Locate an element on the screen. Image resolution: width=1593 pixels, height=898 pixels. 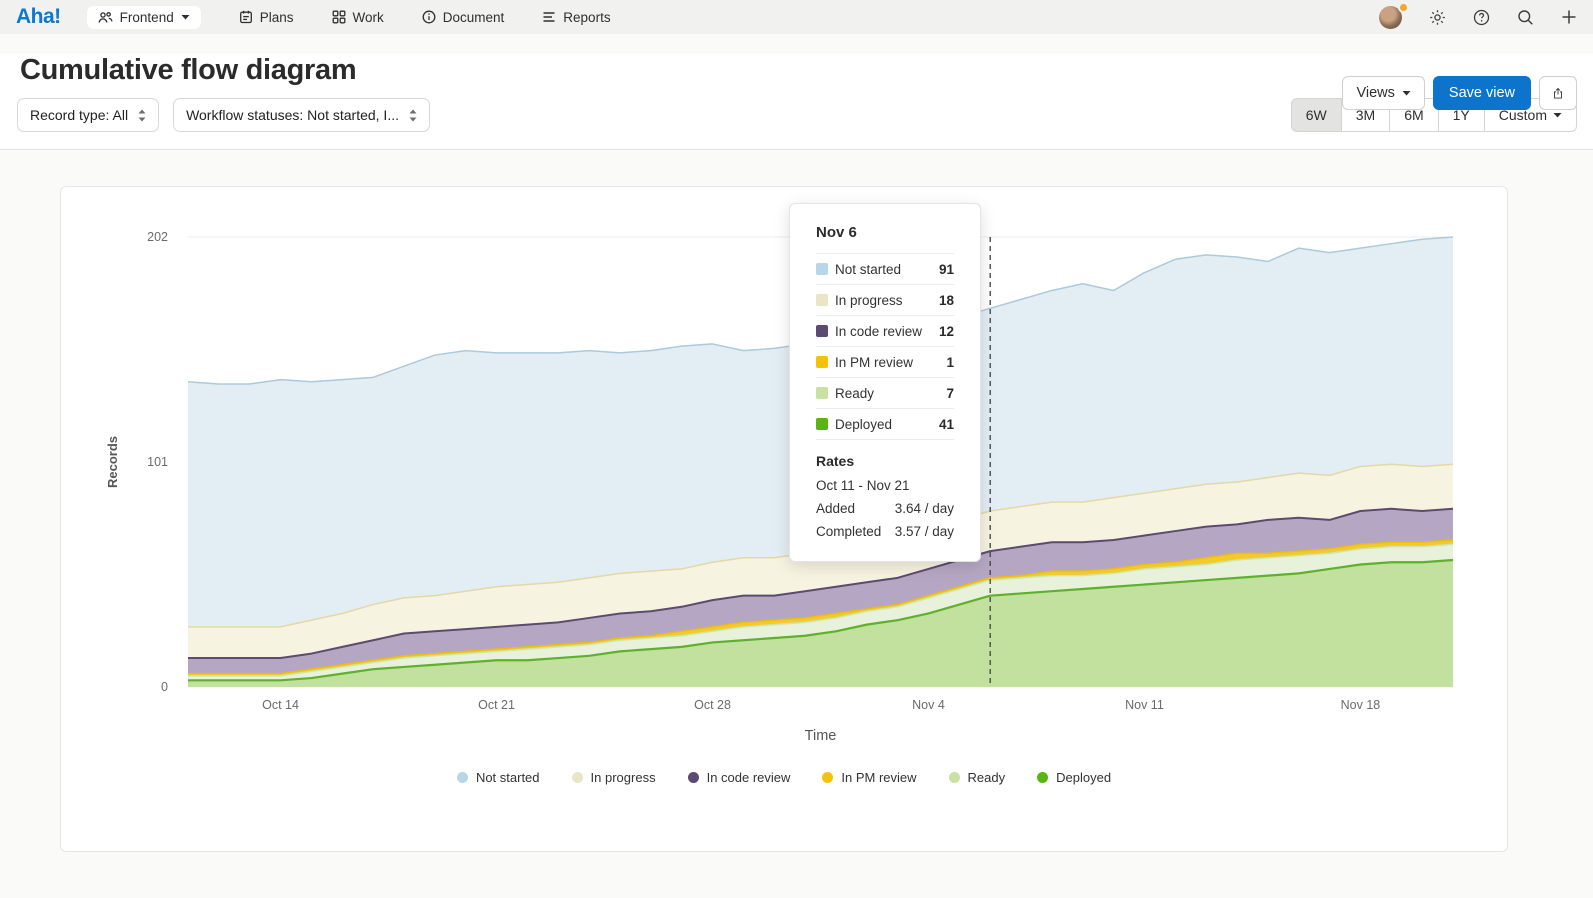
tooltip-row-label: Deployed is located at coordinates (864, 424).